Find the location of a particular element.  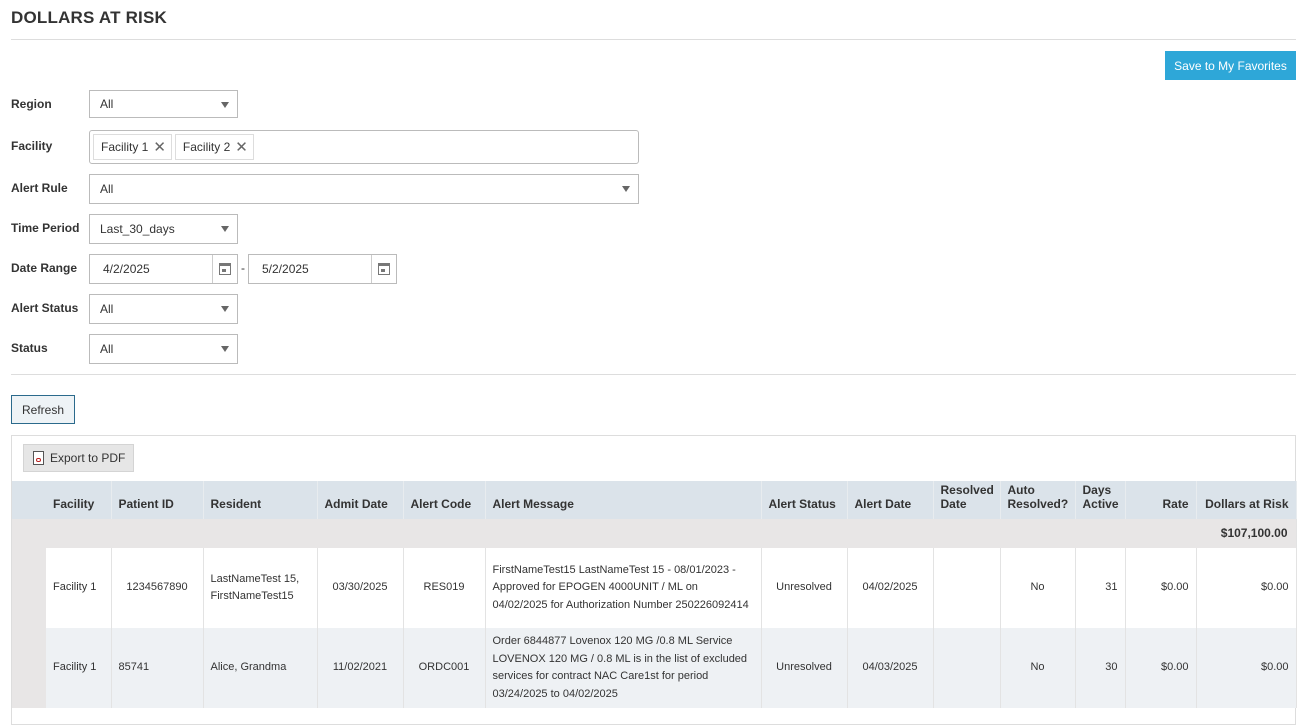

cell-alert-code: ORDC001 is located at coordinates (444, 668).